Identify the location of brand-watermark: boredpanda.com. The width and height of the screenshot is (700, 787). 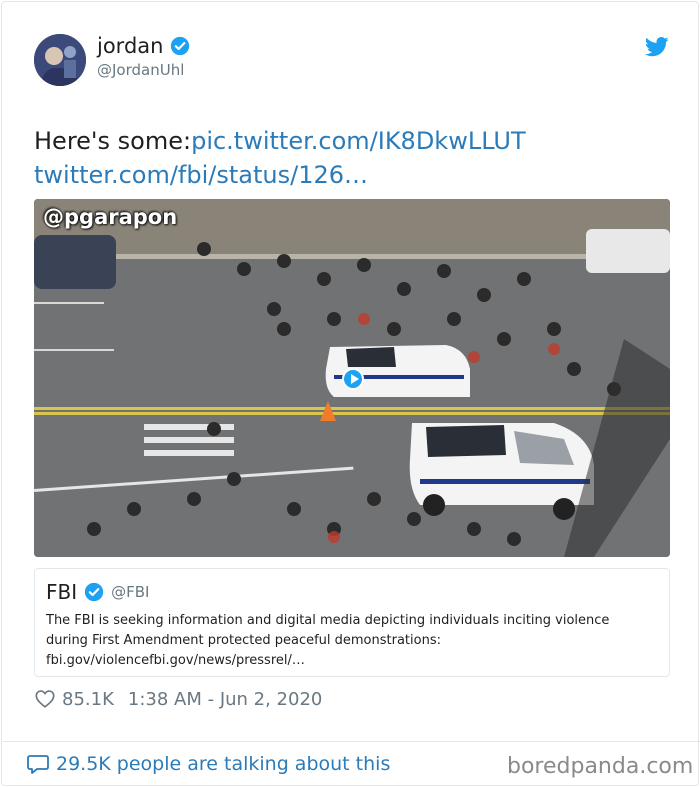
(600, 766).